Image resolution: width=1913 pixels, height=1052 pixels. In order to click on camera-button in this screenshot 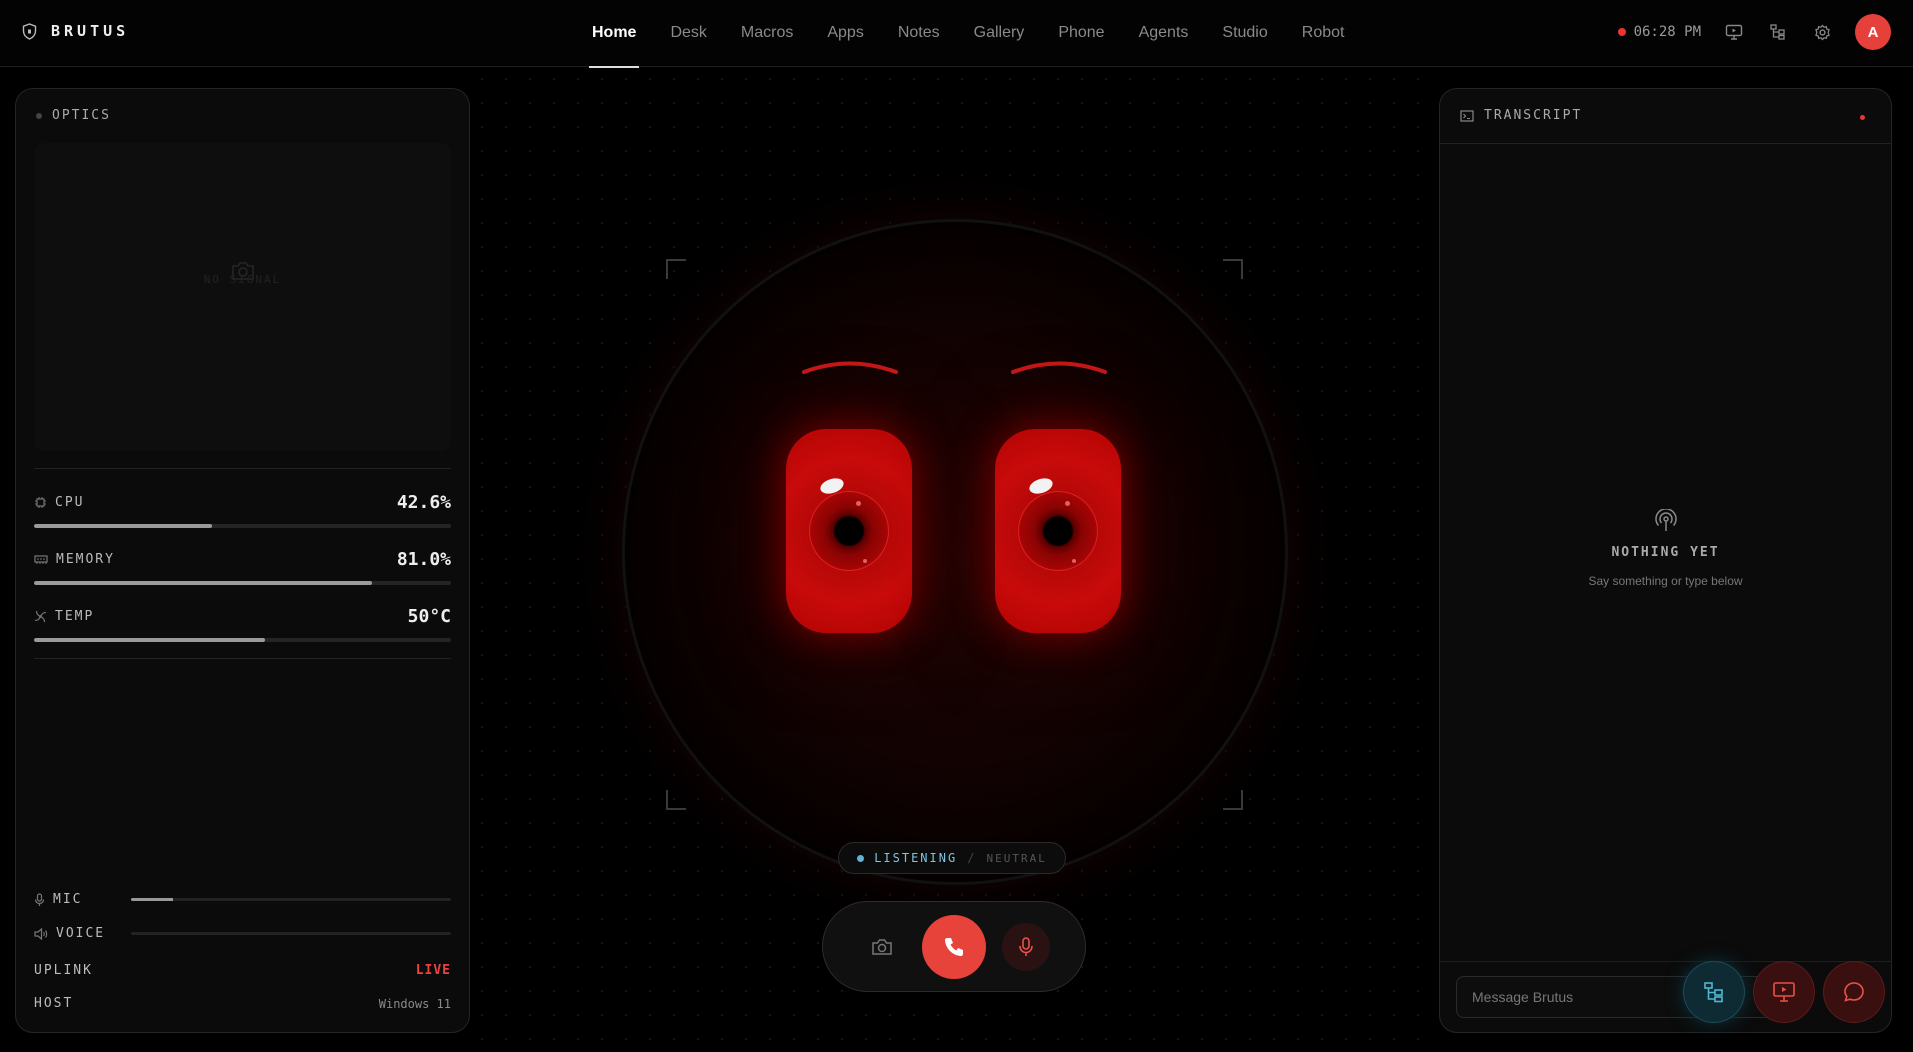, I will do `click(882, 947)`.